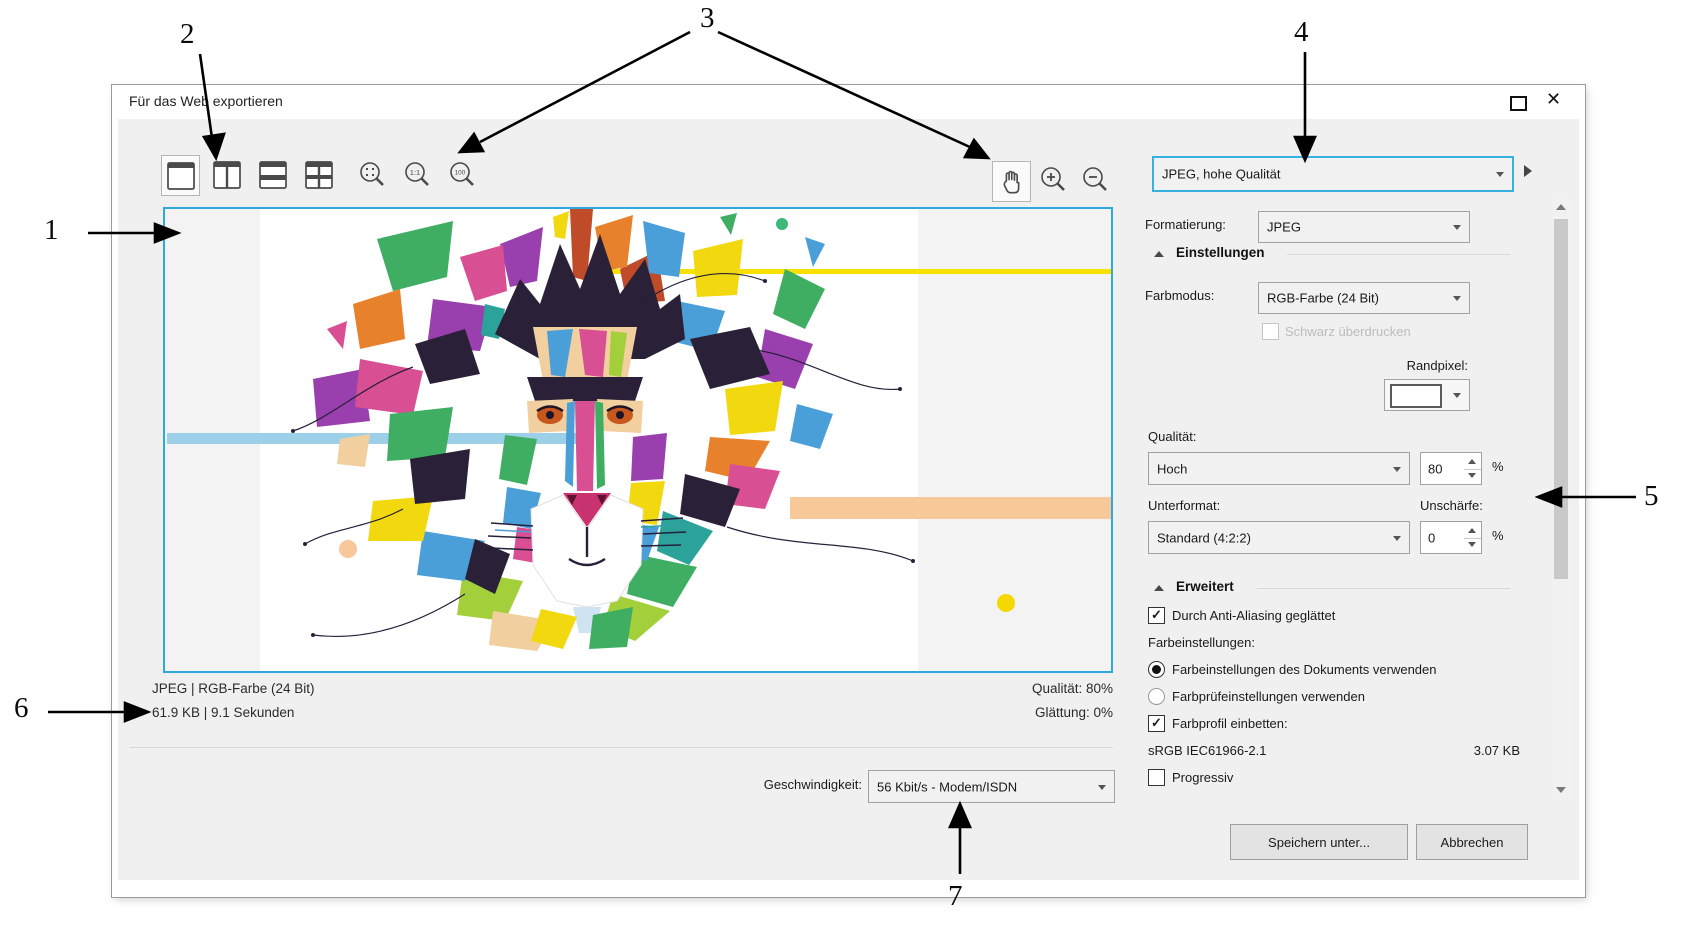  Describe the element at coordinates (1435, 468) in the screenshot. I see `quality-percent-value: 80` at that location.